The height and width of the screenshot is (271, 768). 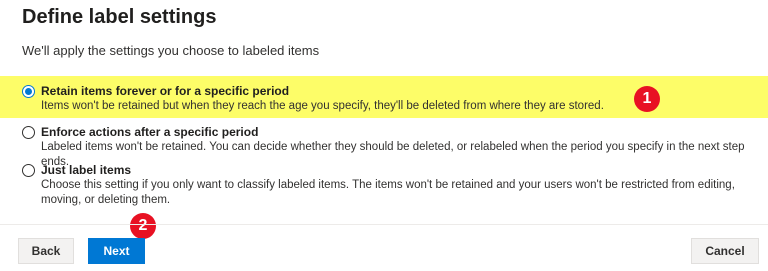 What do you see at coordinates (725, 251) in the screenshot?
I see `cancel-button: Cancel` at bounding box center [725, 251].